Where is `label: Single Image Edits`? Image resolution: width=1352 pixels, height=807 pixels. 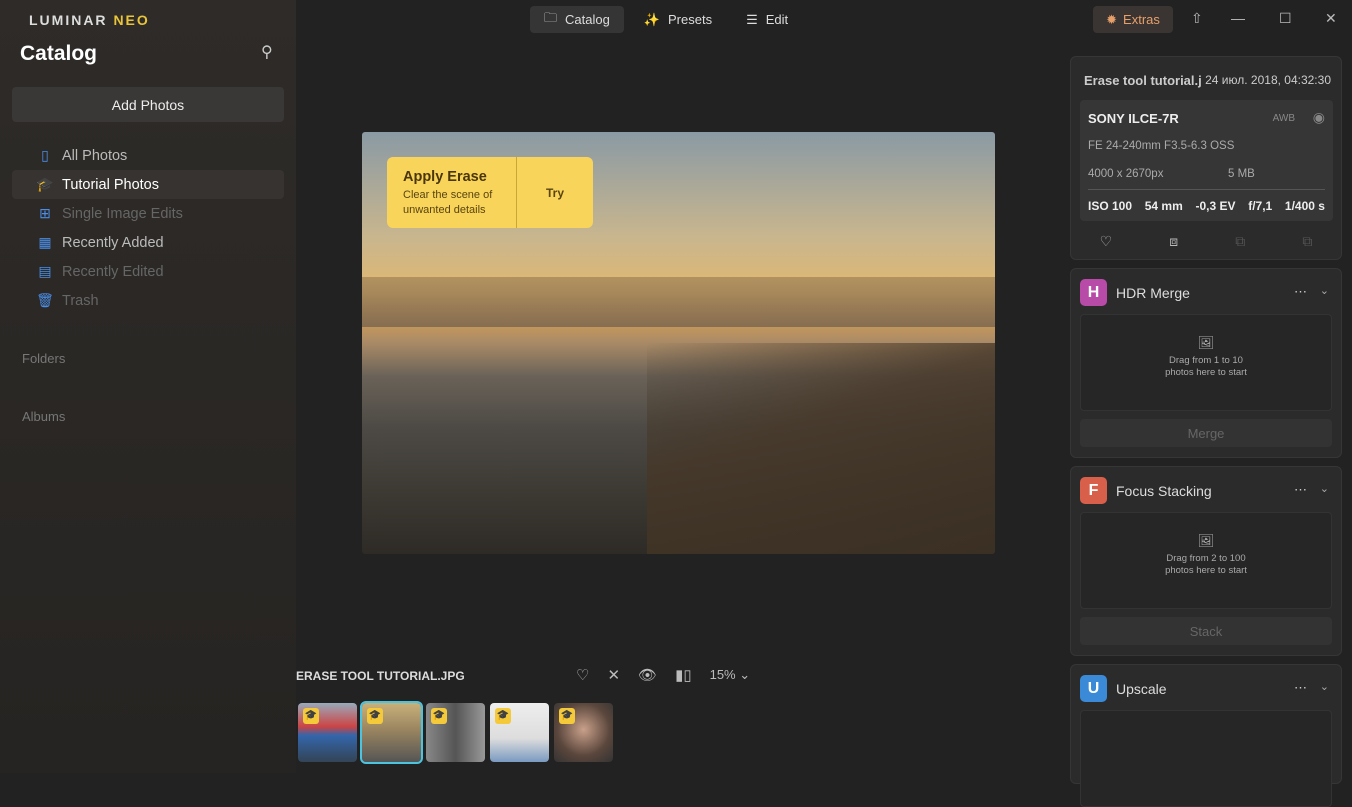 label: Single Image Edits is located at coordinates (122, 213).